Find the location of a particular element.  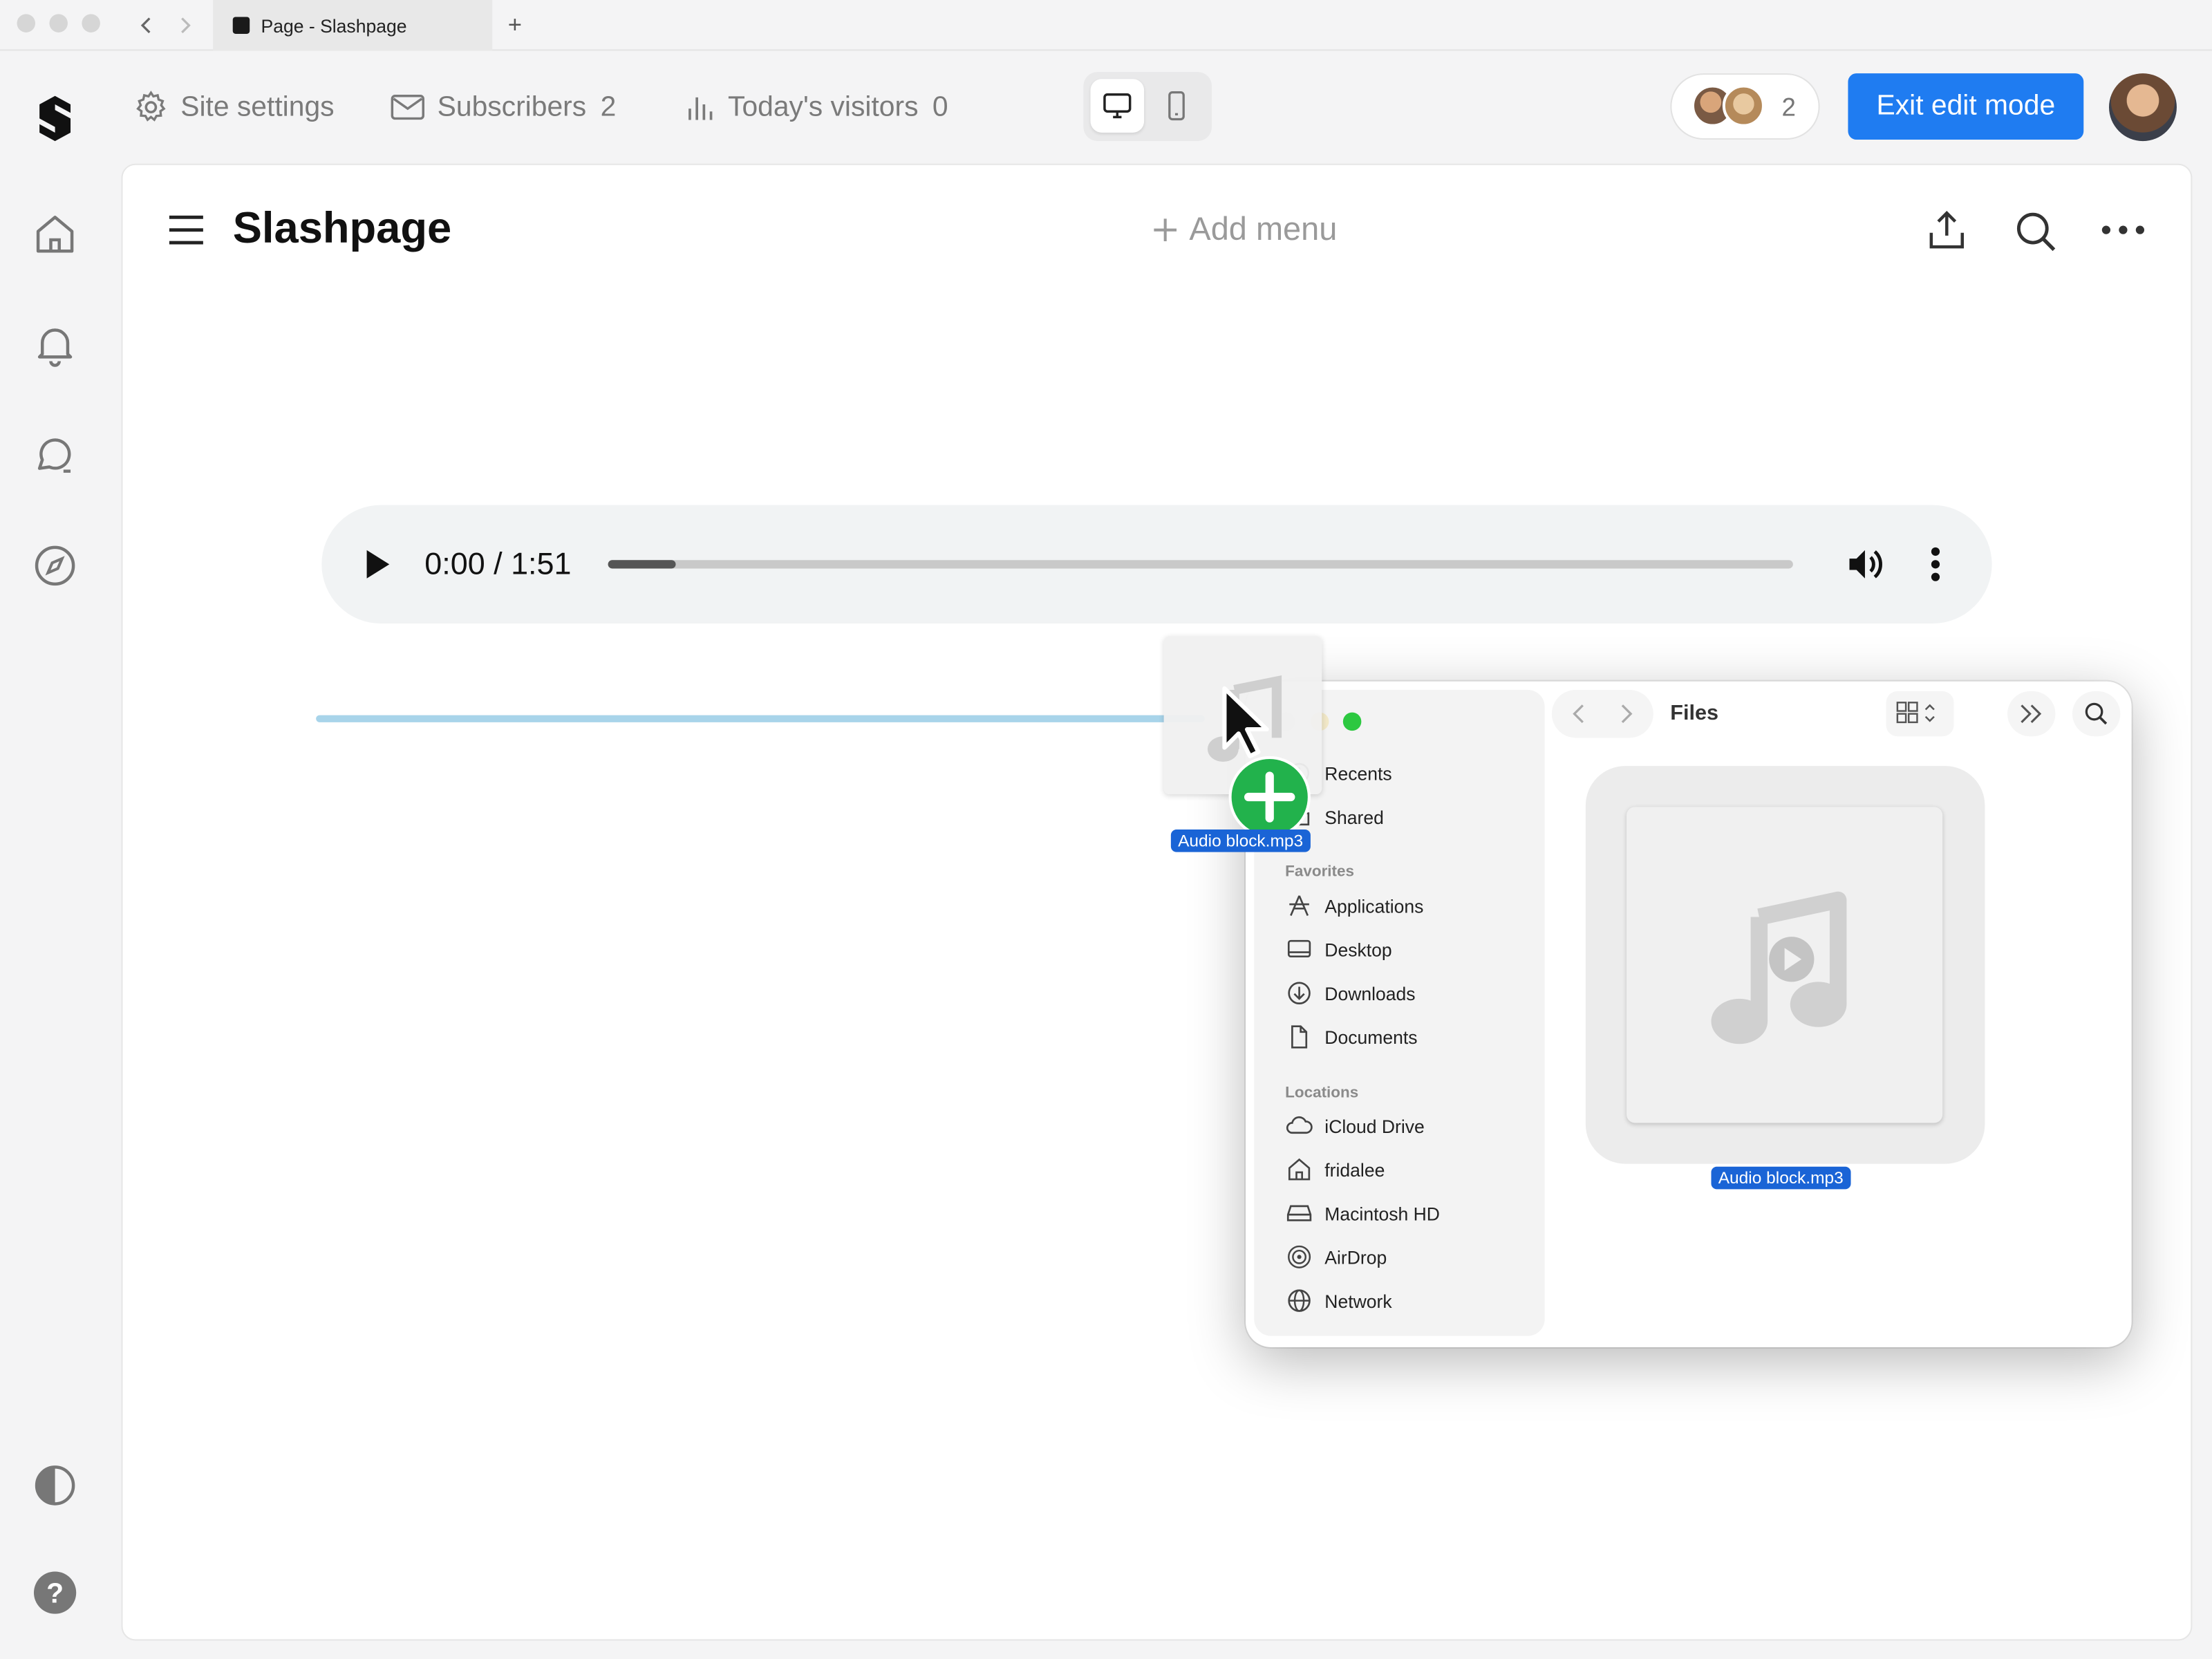

tab-title: Page - Slashpage is located at coordinates (334, 26).